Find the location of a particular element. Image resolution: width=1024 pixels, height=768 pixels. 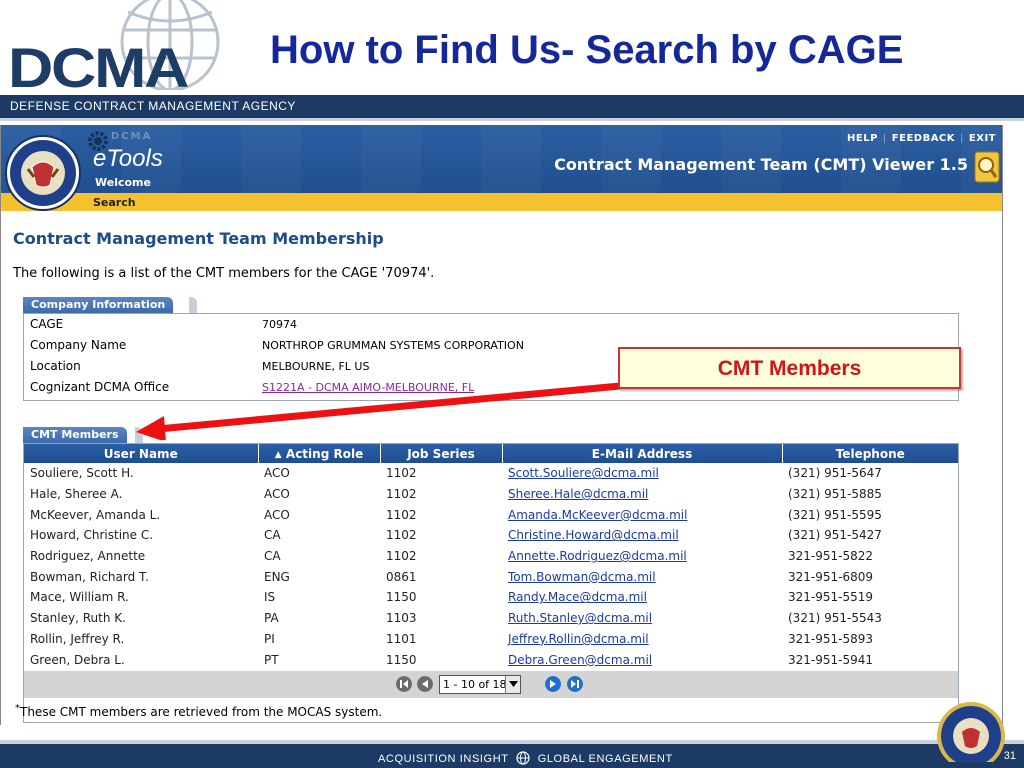

user-name-cell: Green, Debra L. is located at coordinates (77, 659).